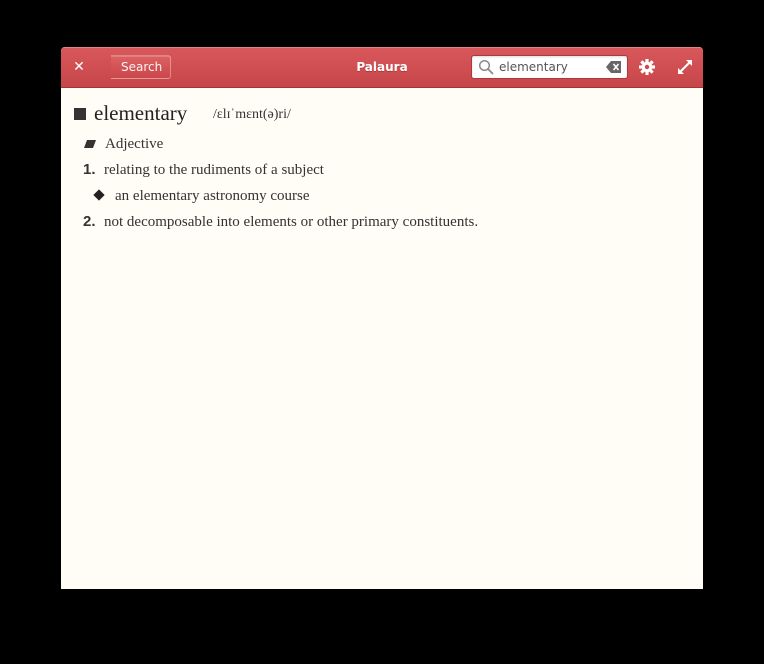  Describe the element at coordinates (647, 67) in the screenshot. I see `gear-icon` at that location.